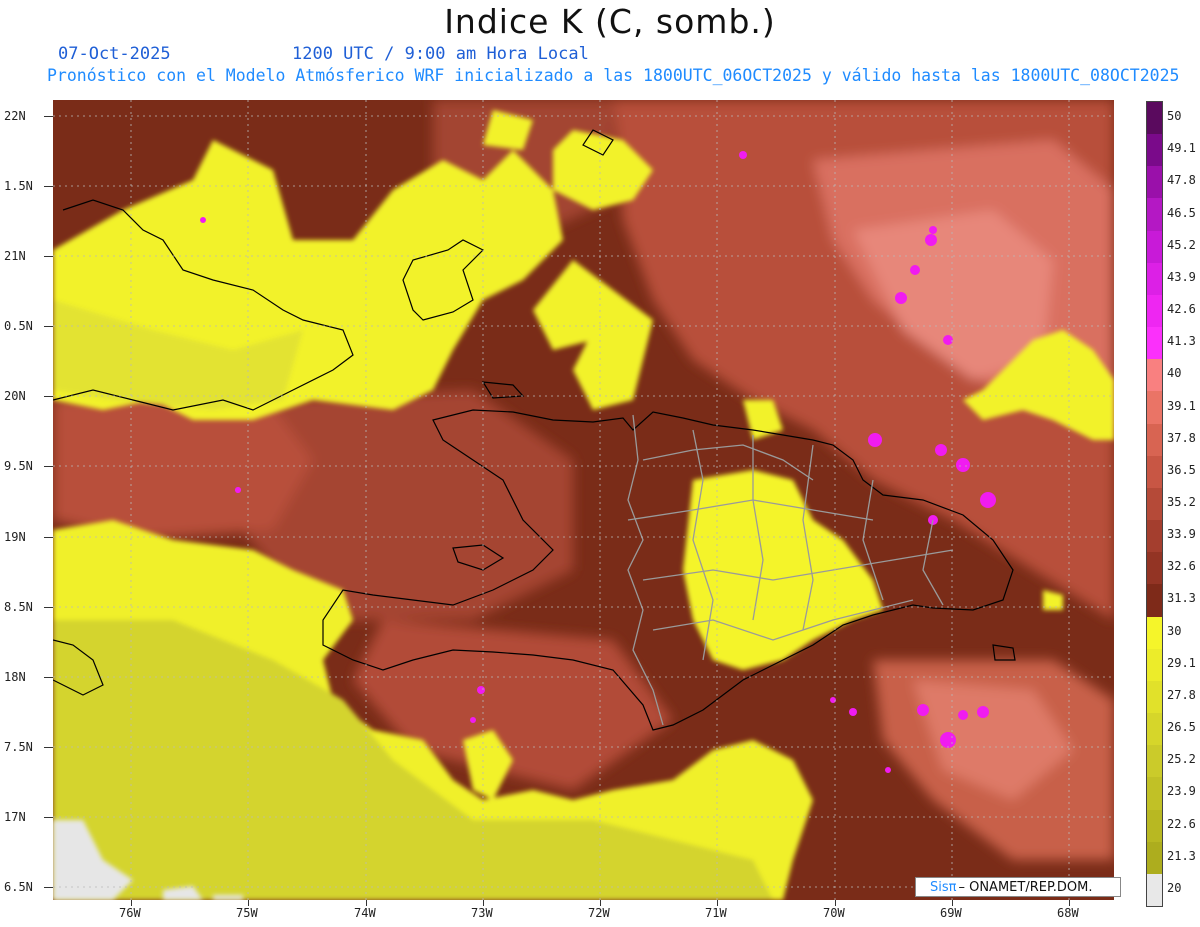 The image size is (1200, 927). I want to click on colorbar-label: 47.8, so click(1181, 180).